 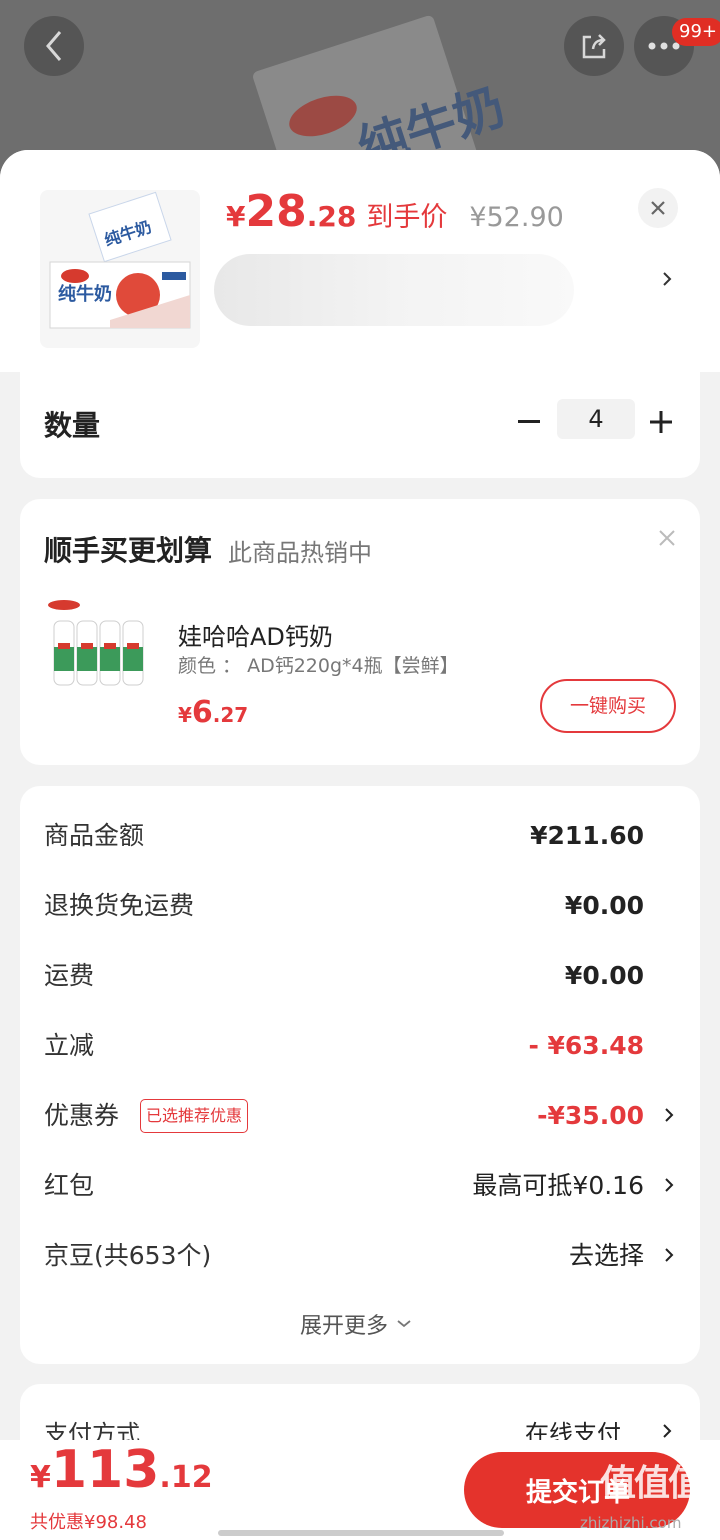 I want to click on summary-row-shipping: 运费 ¥0.00, so click(x=360, y=976).